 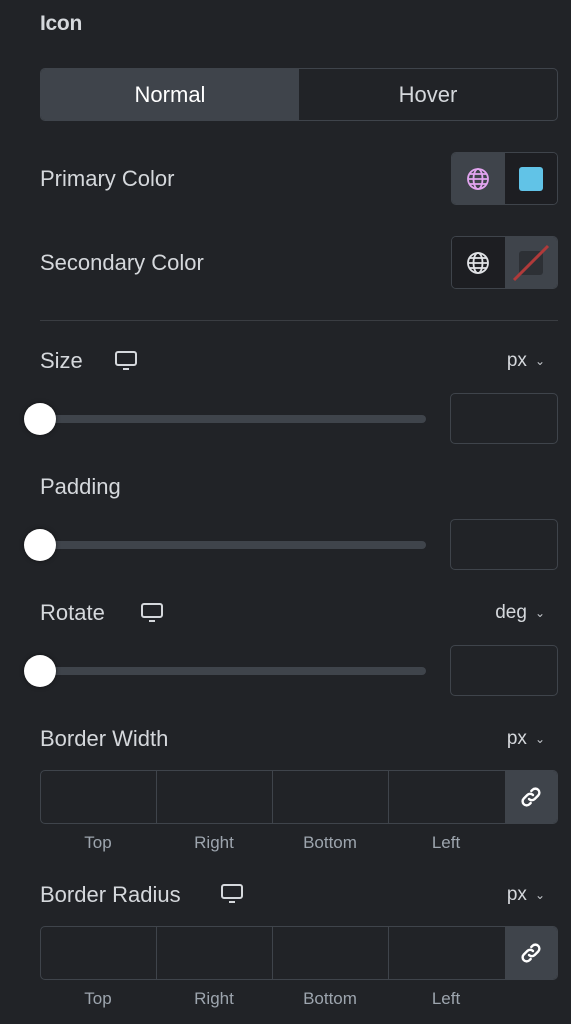 I want to click on size-slider-track, so click(x=233, y=419).